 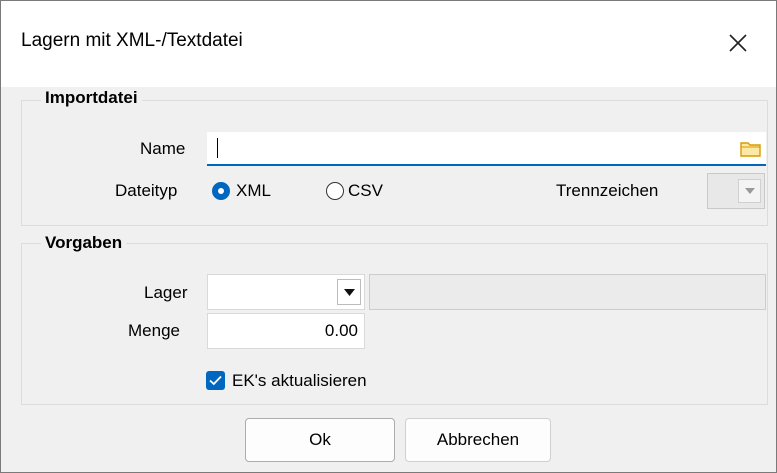 I want to click on checkmark-icon, so click(x=215, y=380).